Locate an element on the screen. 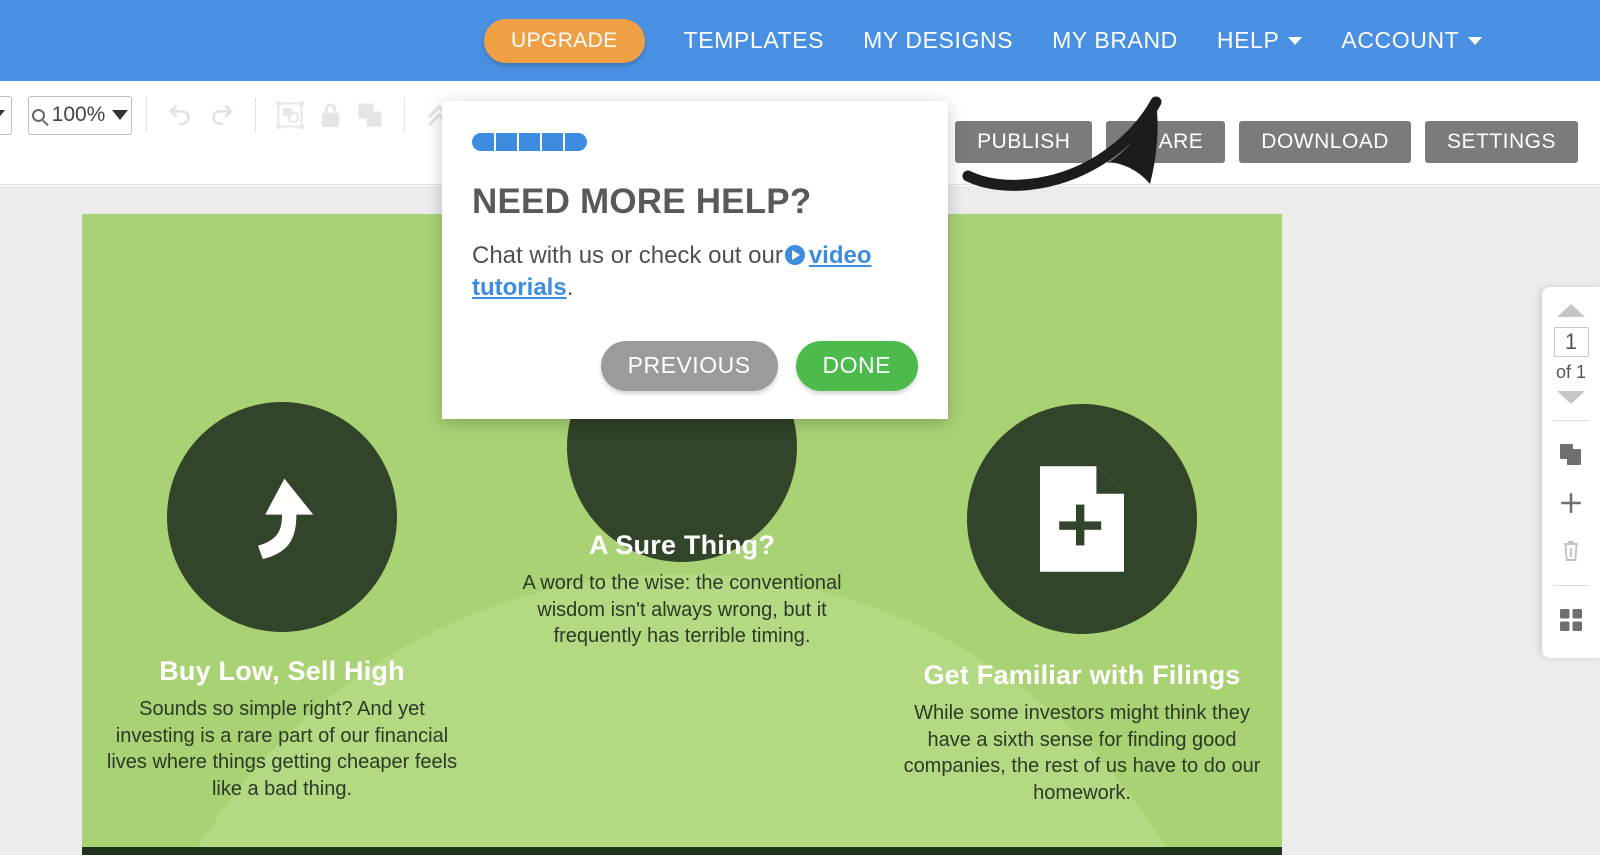 This screenshot has width=1600, height=855. modal-body-period: . is located at coordinates (570, 288).